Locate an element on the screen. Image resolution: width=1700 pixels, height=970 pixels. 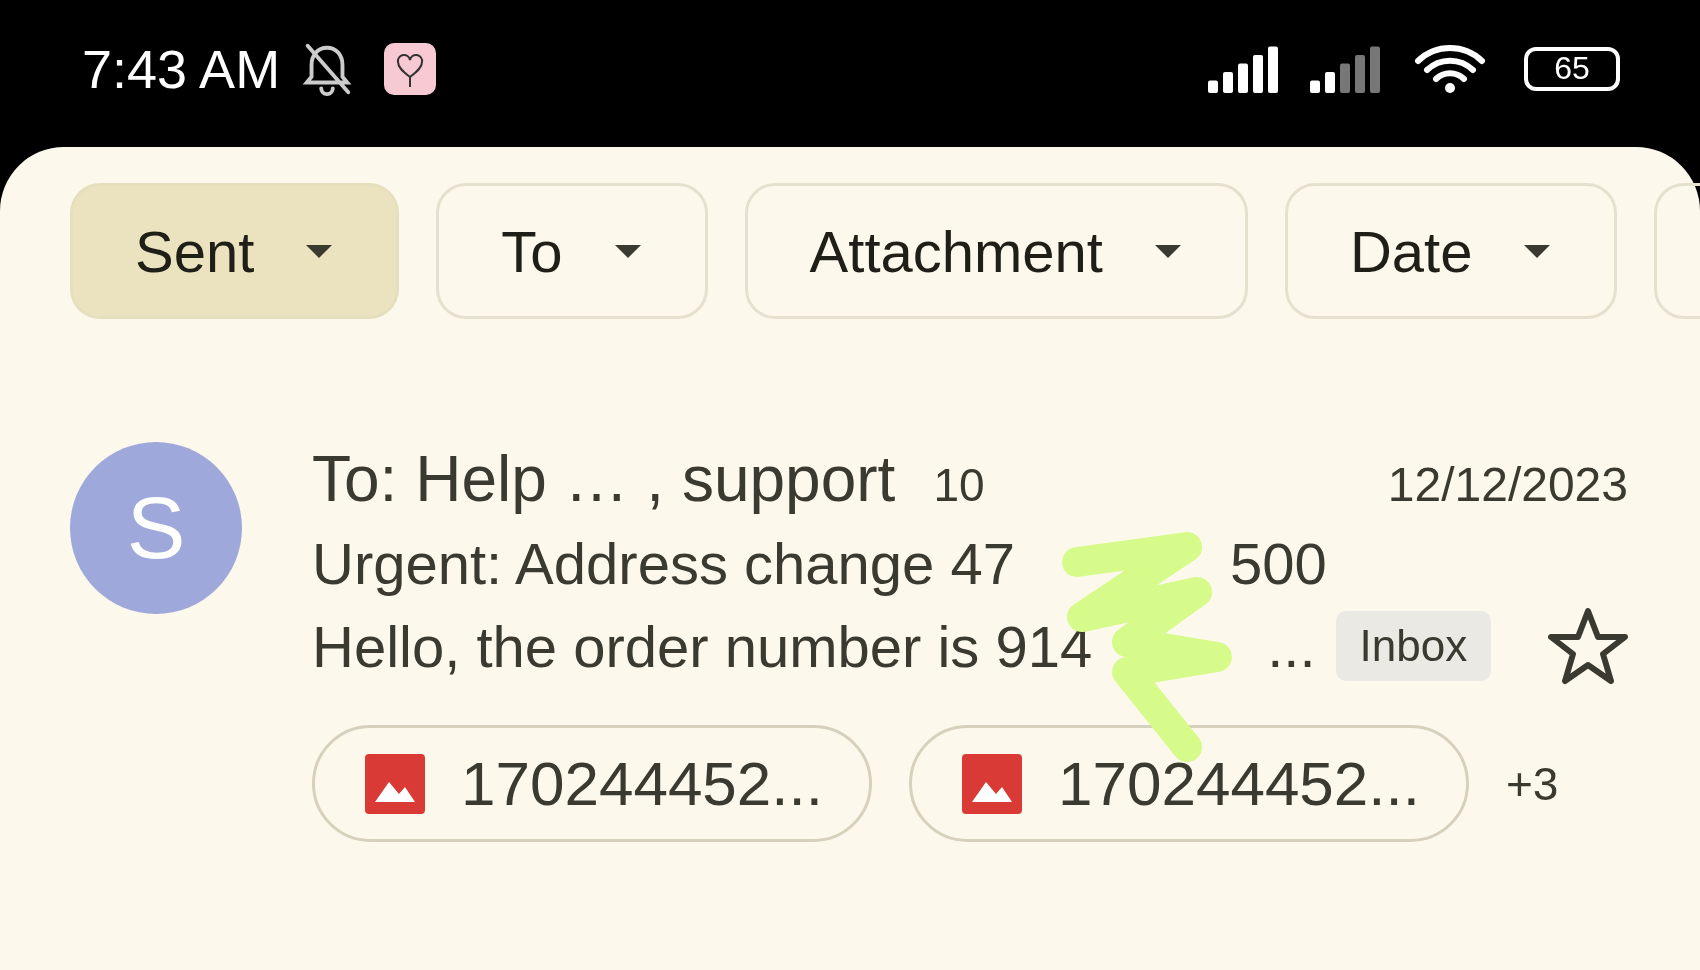
inbox-label: Inbox is located at coordinates (1413, 646).